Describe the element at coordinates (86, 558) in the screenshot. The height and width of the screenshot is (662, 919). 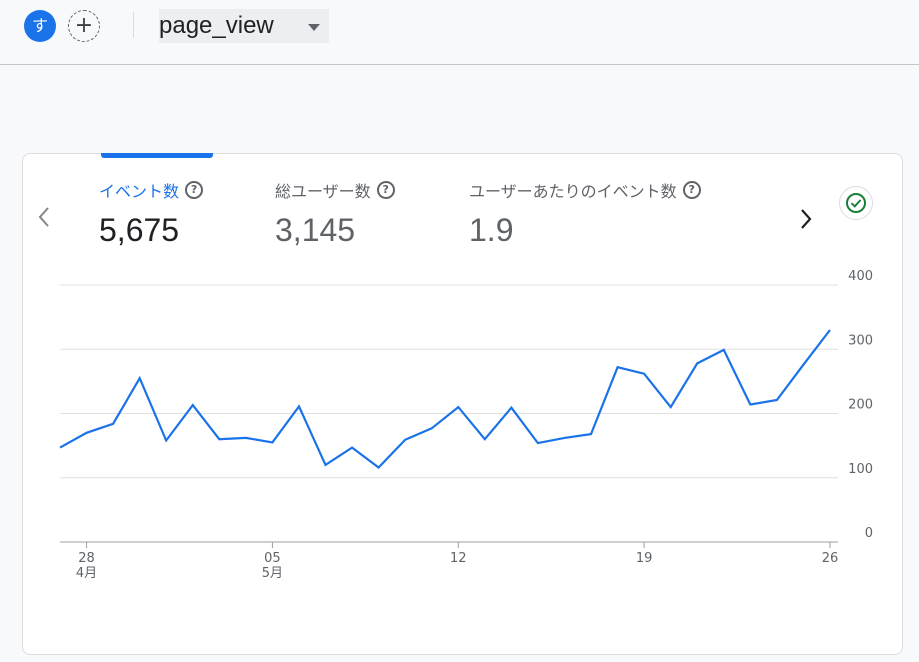
I see `x-tick-label: 28` at that location.